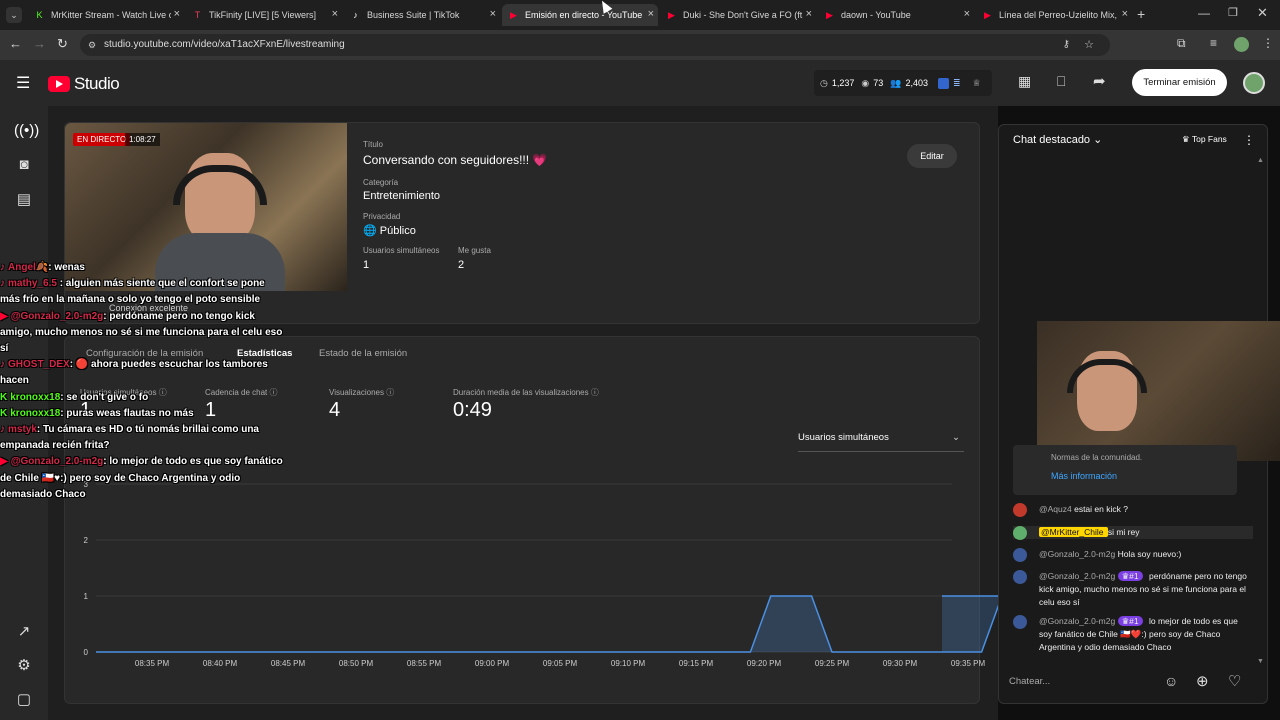 This screenshot has width=1280, height=720. I want to click on stat-value: 73, so click(878, 83).